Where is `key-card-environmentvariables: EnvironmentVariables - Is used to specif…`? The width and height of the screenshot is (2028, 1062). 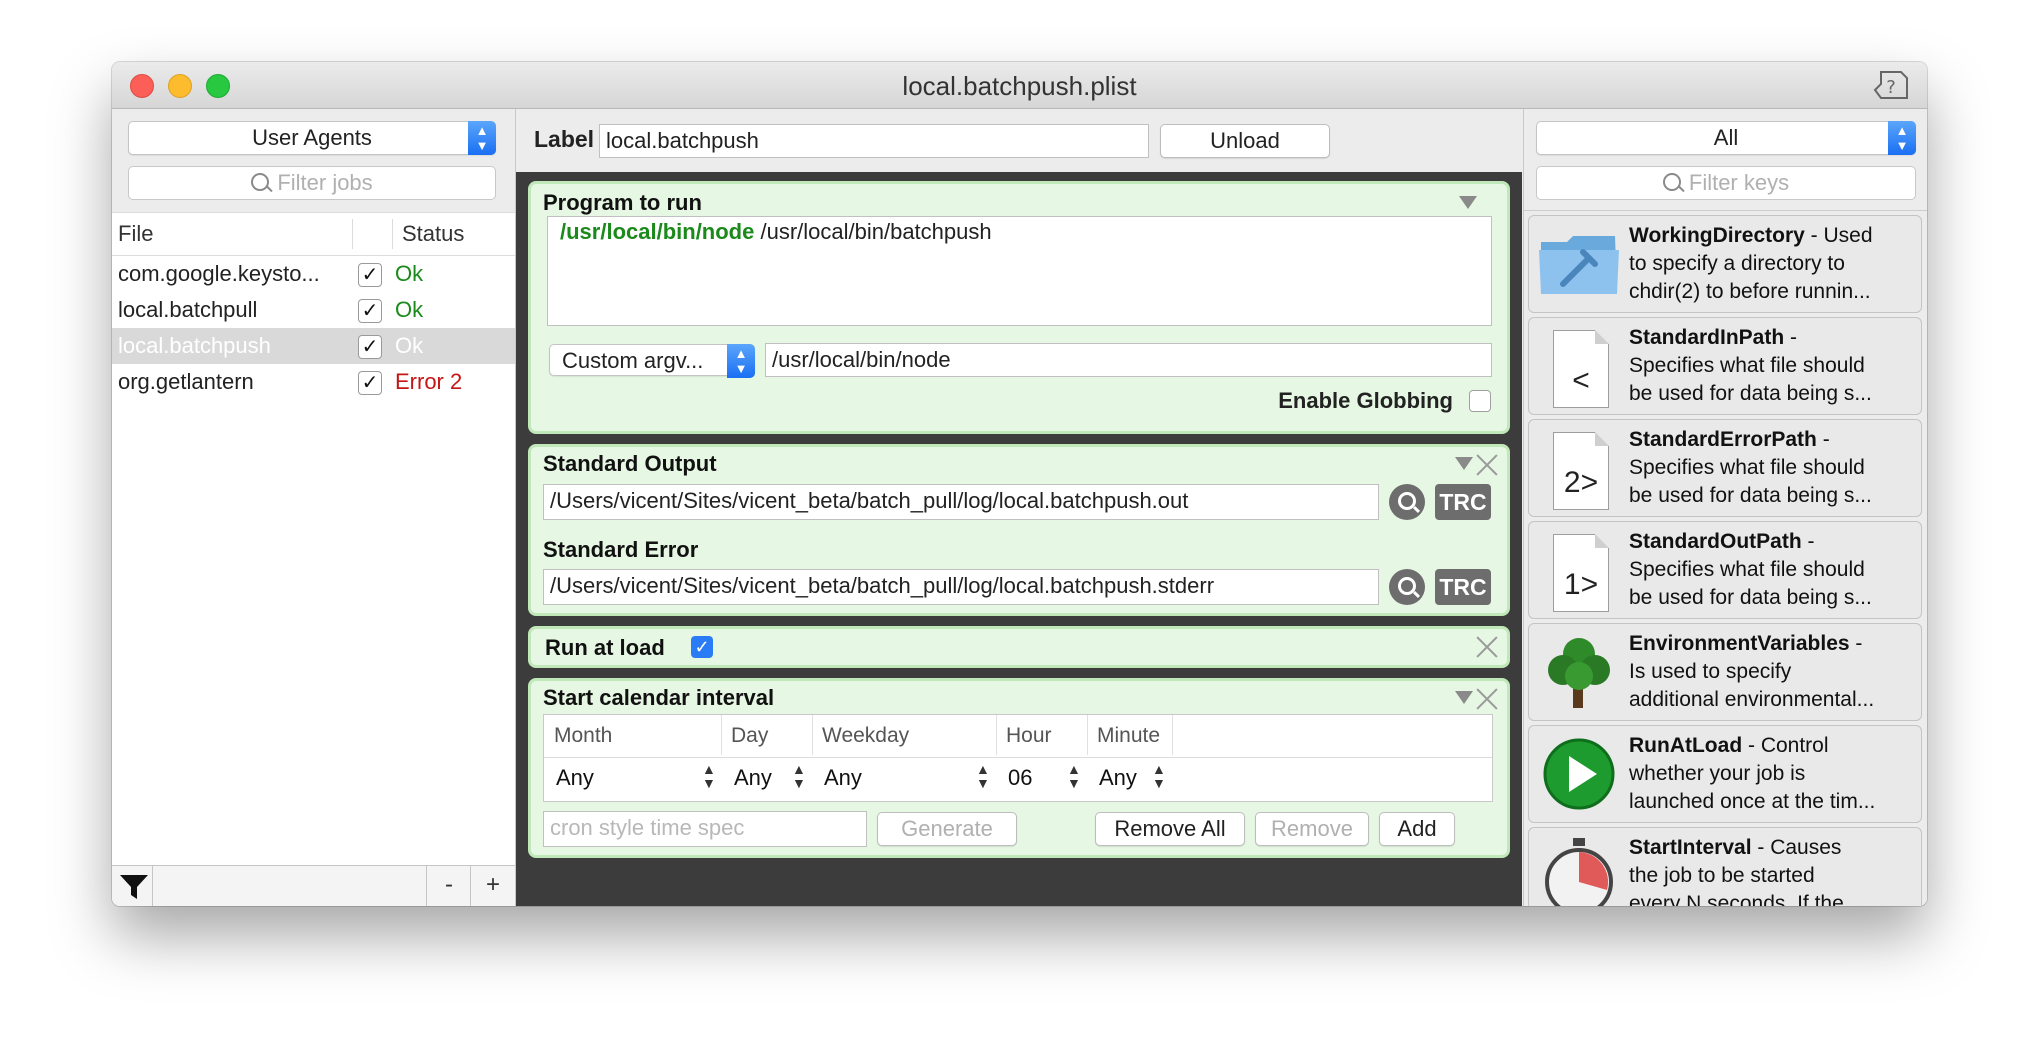 key-card-environmentvariables: EnvironmentVariables - Is used to specif… is located at coordinates (1725, 672).